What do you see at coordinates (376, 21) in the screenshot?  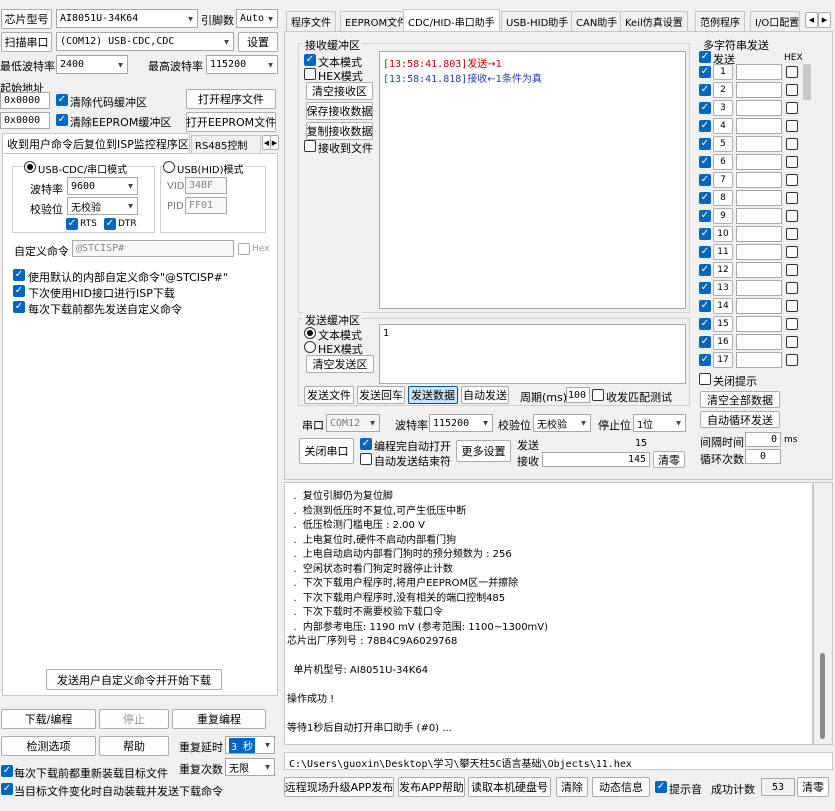 I see `tab-eeprom-file: EEPROM文件` at bounding box center [376, 21].